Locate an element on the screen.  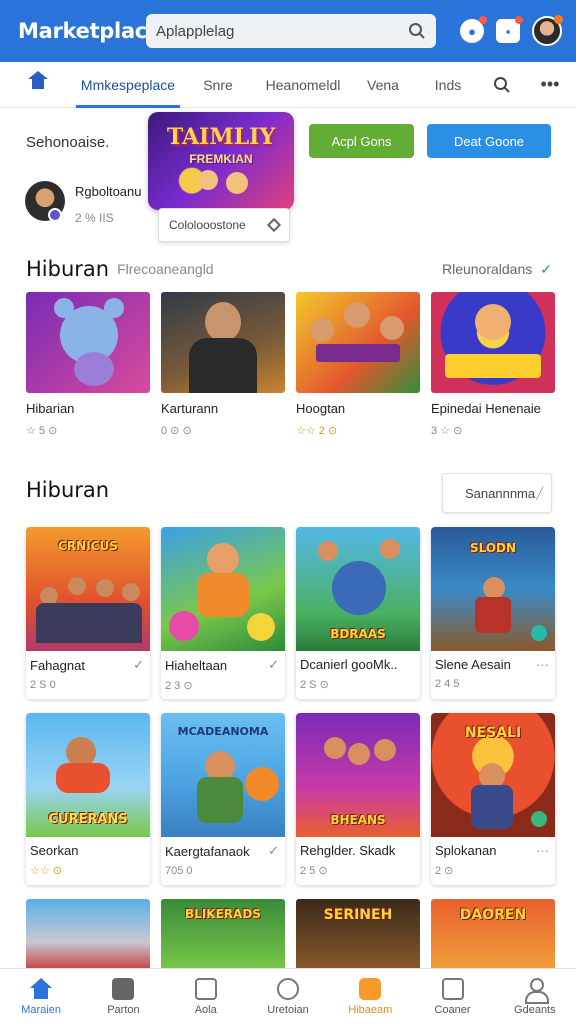
tab-label: Mmkespeplace is located at coordinates (128, 84).